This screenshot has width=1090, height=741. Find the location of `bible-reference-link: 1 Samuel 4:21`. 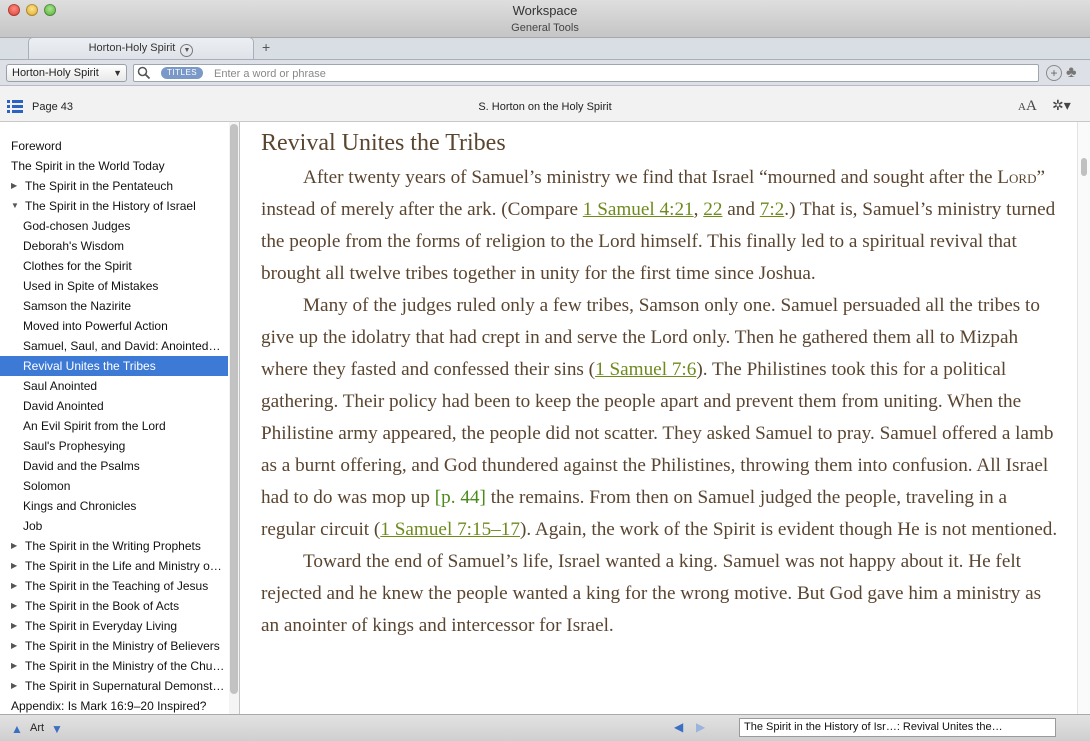

bible-reference-link: 1 Samuel 4:21 is located at coordinates (638, 209).